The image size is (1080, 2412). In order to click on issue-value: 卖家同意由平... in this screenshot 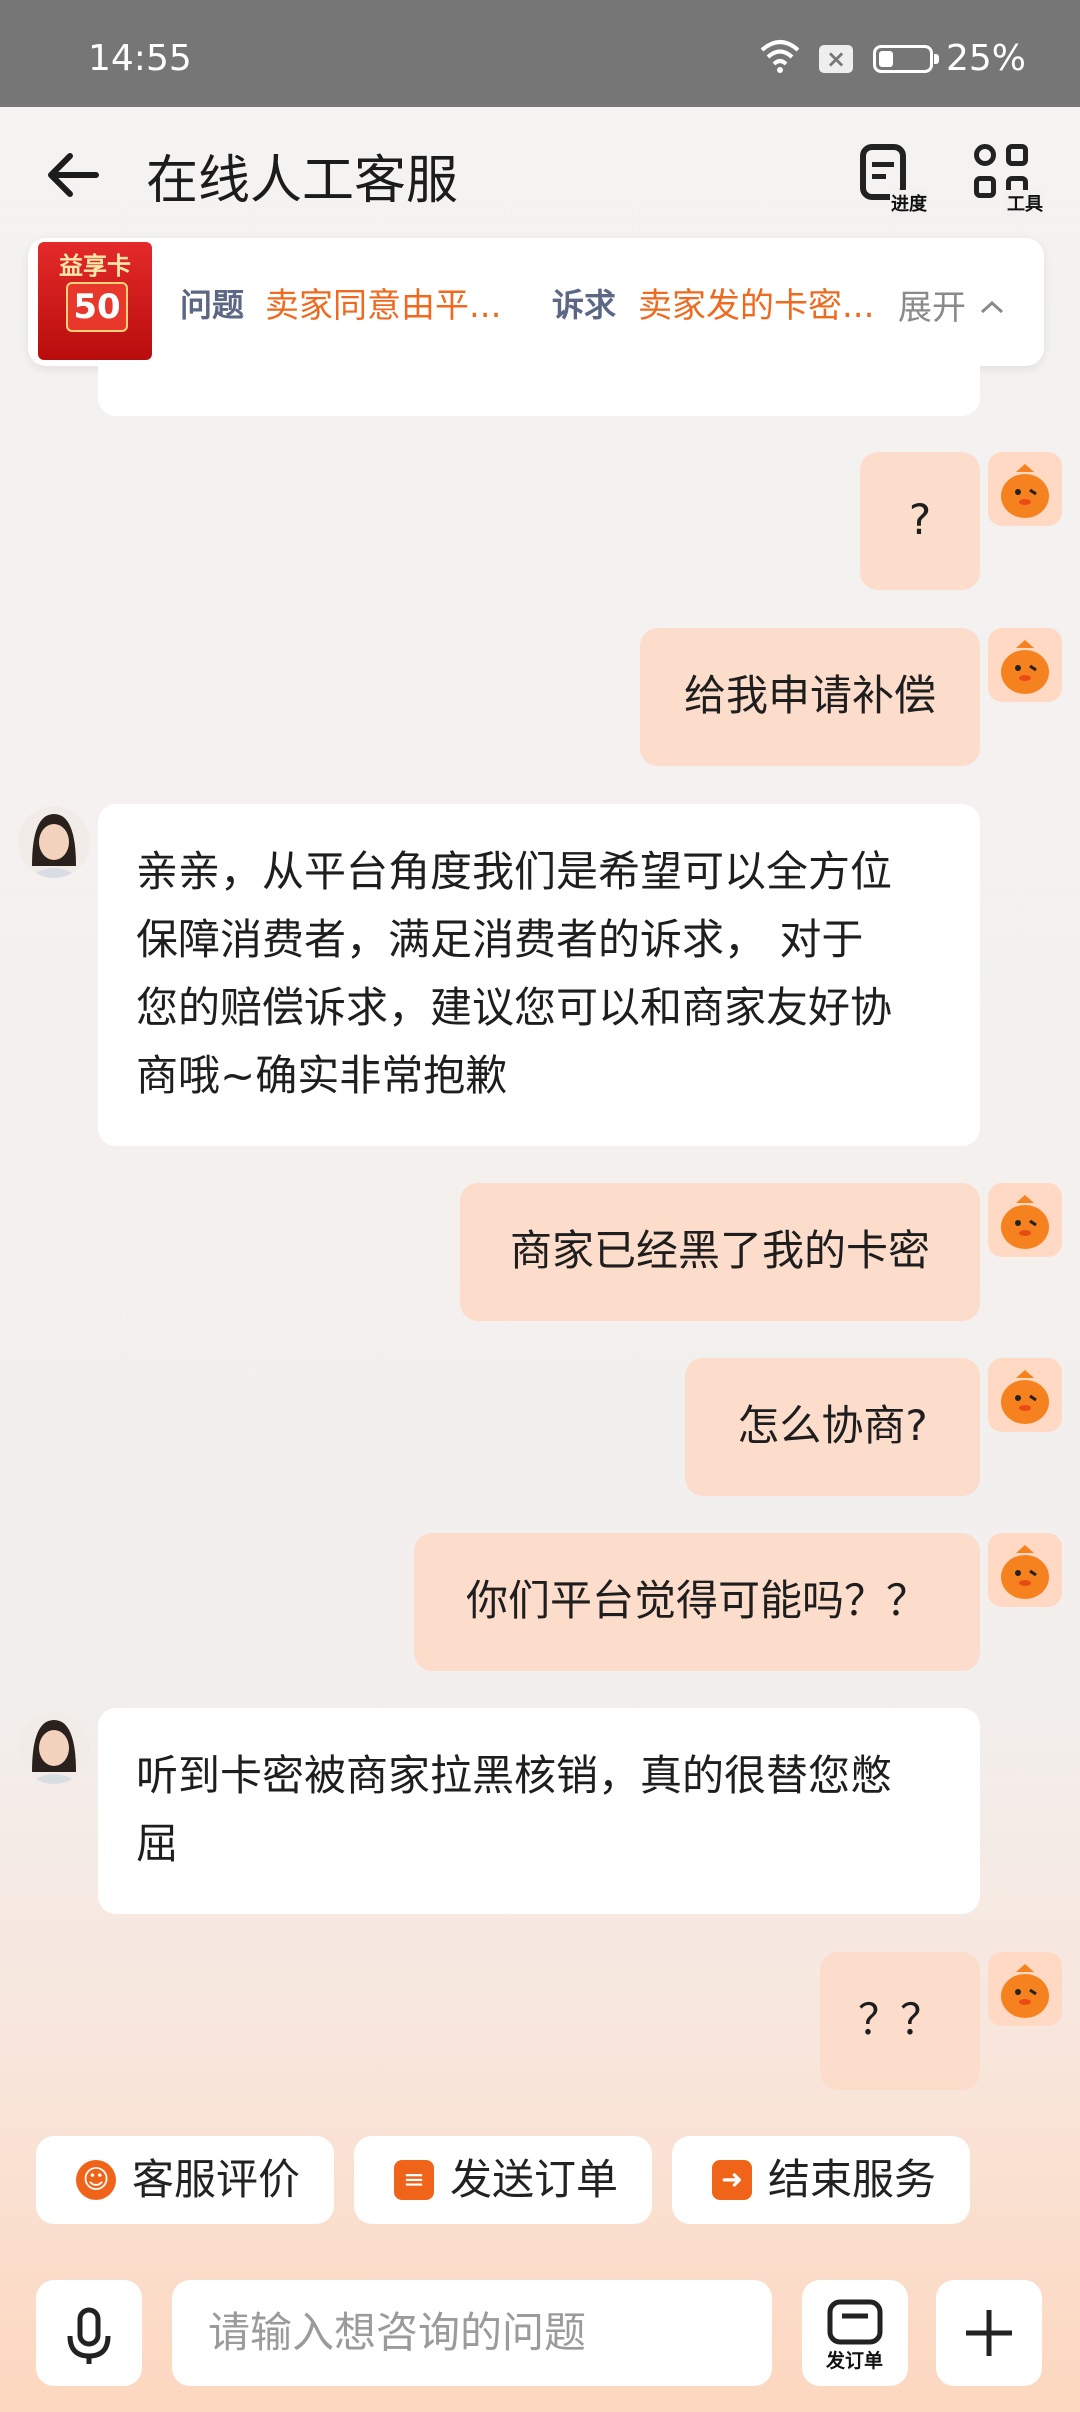, I will do `click(383, 306)`.